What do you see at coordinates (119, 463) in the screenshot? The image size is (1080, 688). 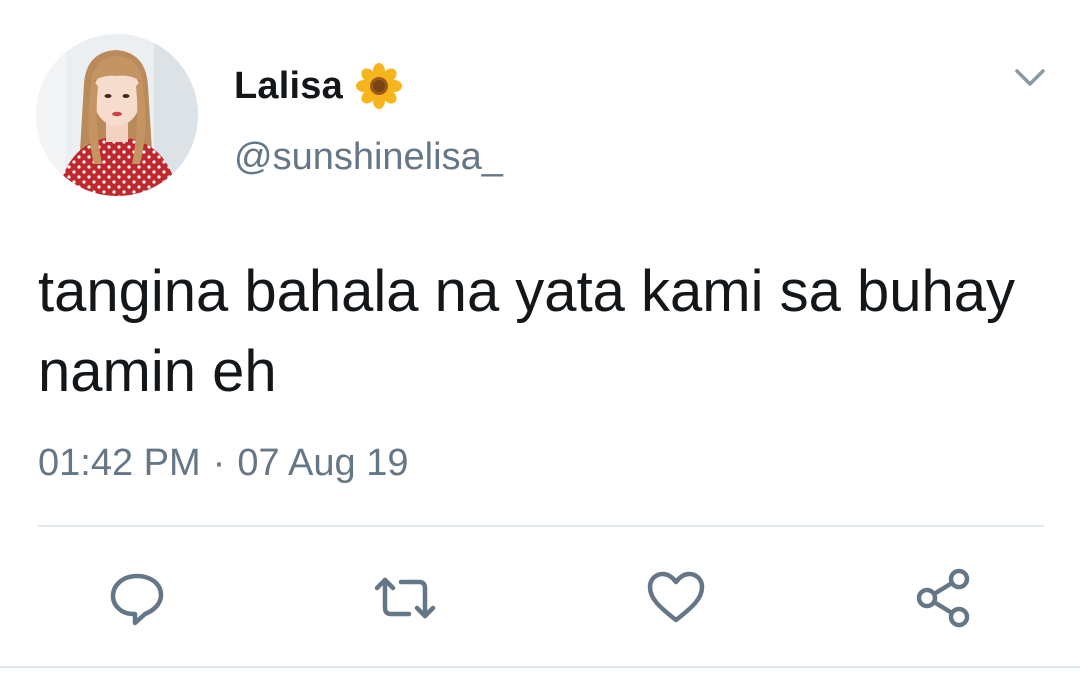 I see `tweet-time: 01:42 PM` at bounding box center [119, 463].